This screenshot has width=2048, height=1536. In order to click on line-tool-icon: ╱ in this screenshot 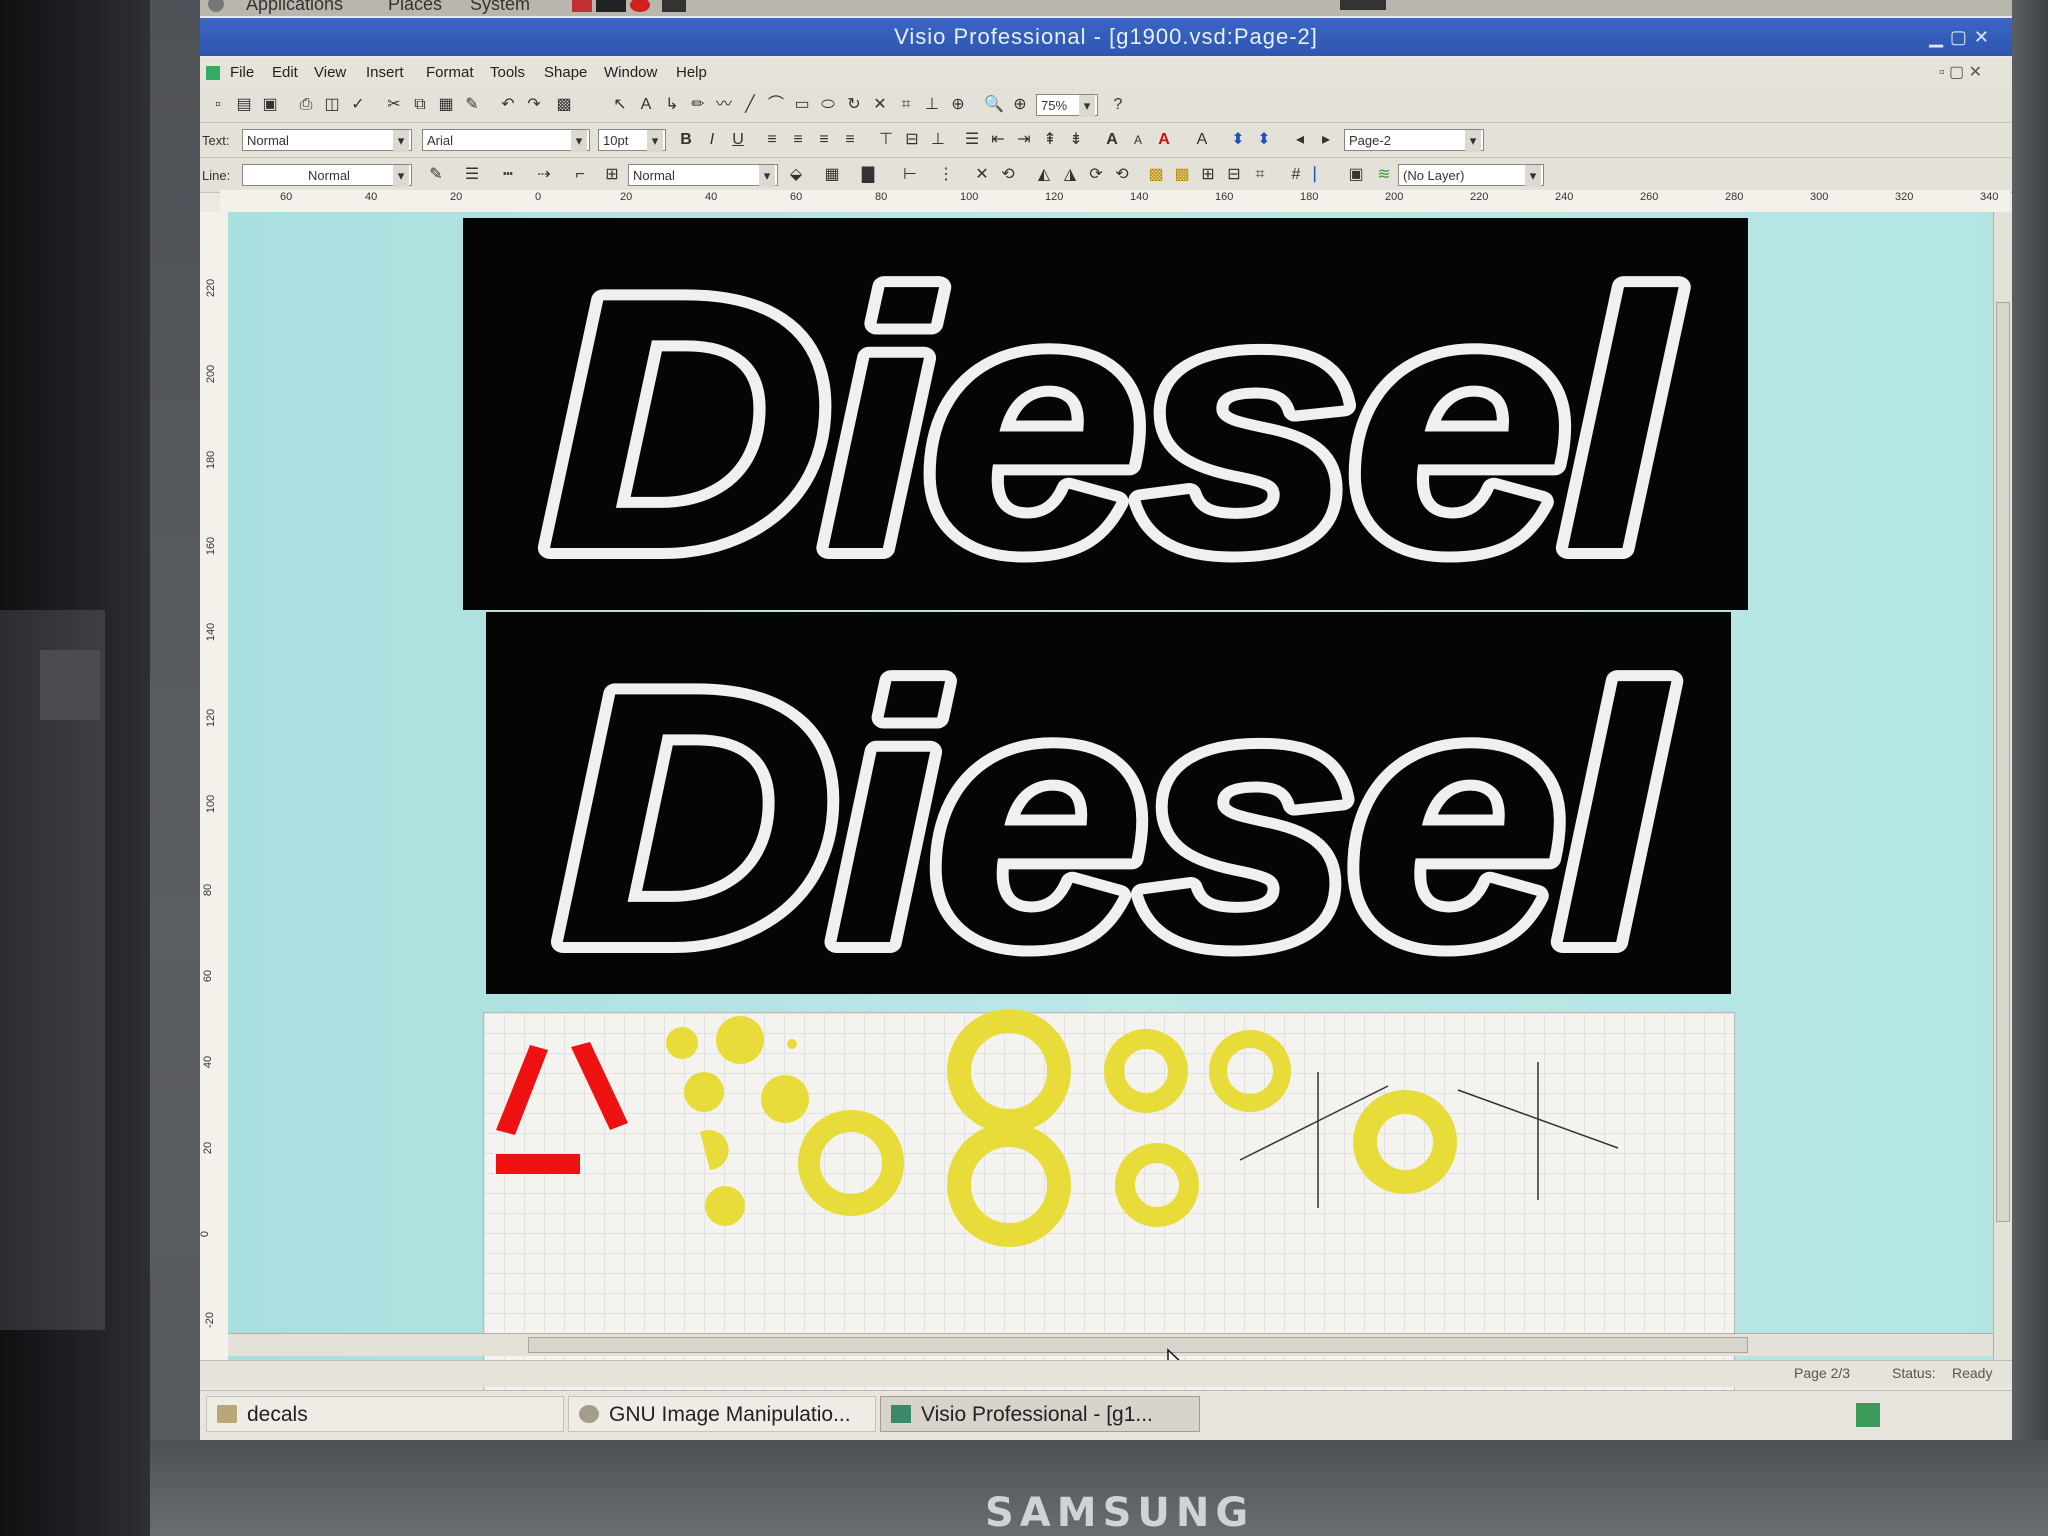, I will do `click(750, 105)`.